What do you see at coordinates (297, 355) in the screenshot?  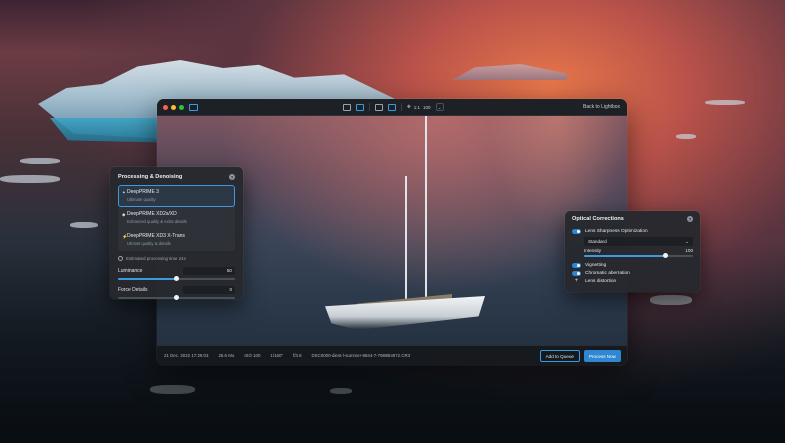 I see `aperture-value: f/3.8` at bounding box center [297, 355].